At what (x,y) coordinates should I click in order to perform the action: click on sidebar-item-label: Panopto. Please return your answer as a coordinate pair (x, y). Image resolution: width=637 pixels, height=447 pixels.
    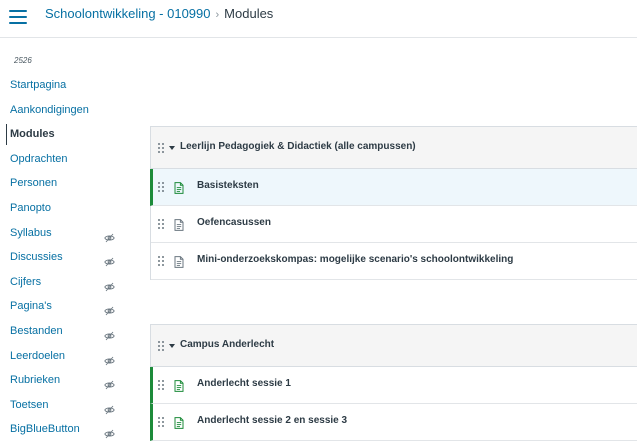
    Looking at the image, I should click on (30, 207).